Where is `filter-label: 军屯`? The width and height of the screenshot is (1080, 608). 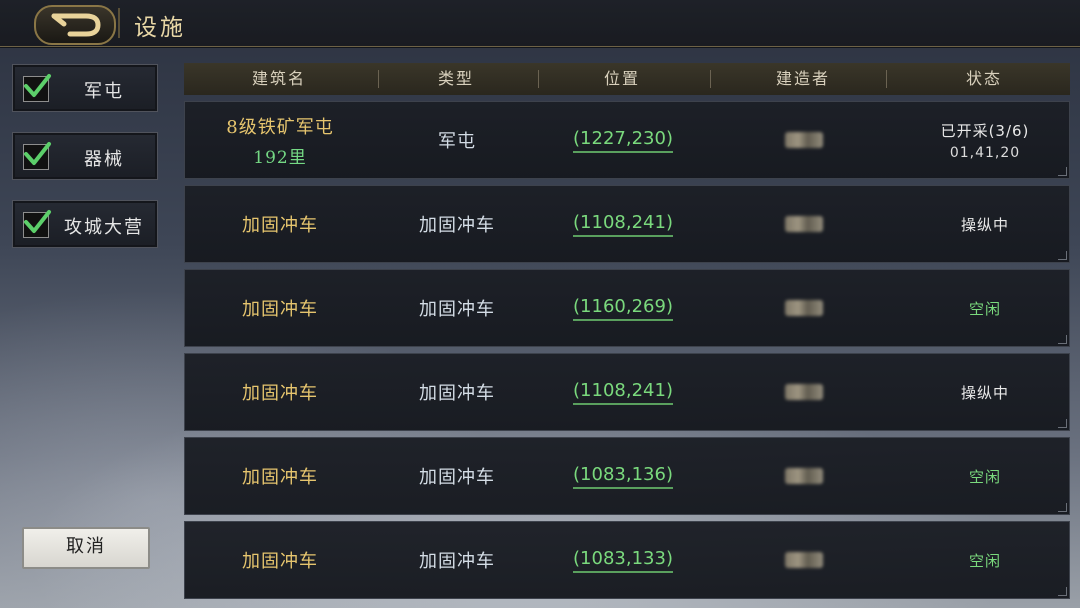 filter-label: 军屯 is located at coordinates (104, 91).